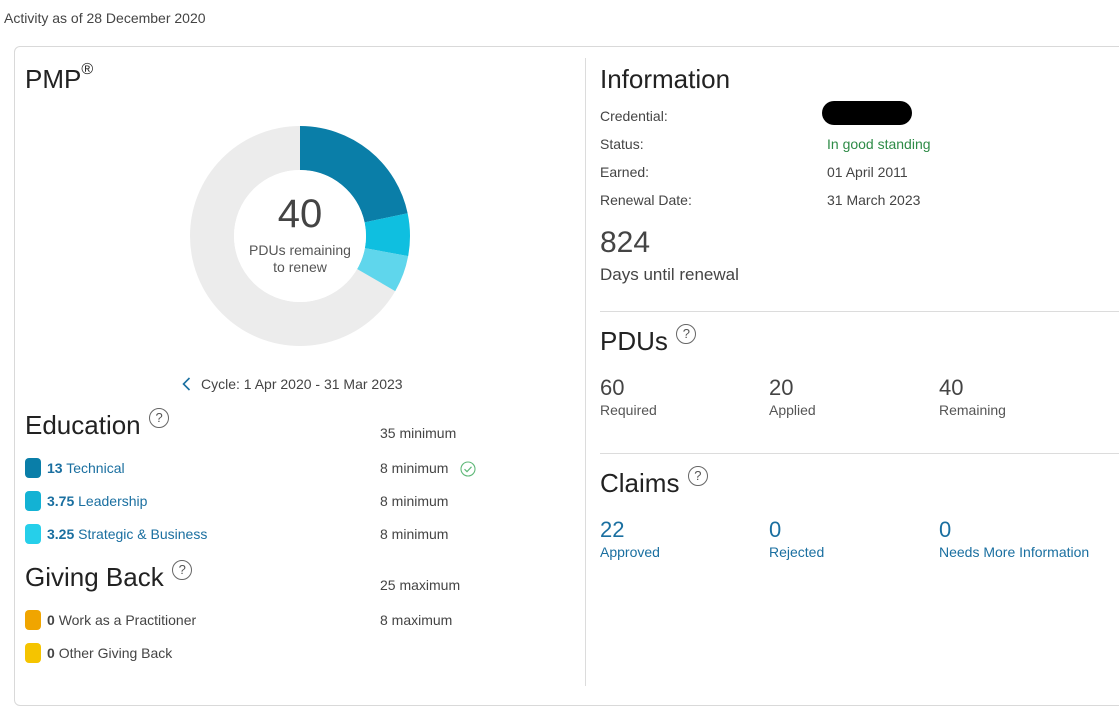 Image resolution: width=1119 pixels, height=706 pixels. Describe the element at coordinates (686, 334) in the screenshot. I see `pdus-help-icon: ?` at that location.